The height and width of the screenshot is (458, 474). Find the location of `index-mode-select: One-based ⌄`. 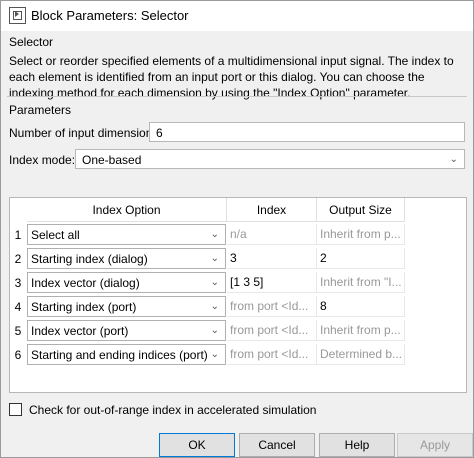

index-mode-select: One-based ⌄ is located at coordinates (270, 159).